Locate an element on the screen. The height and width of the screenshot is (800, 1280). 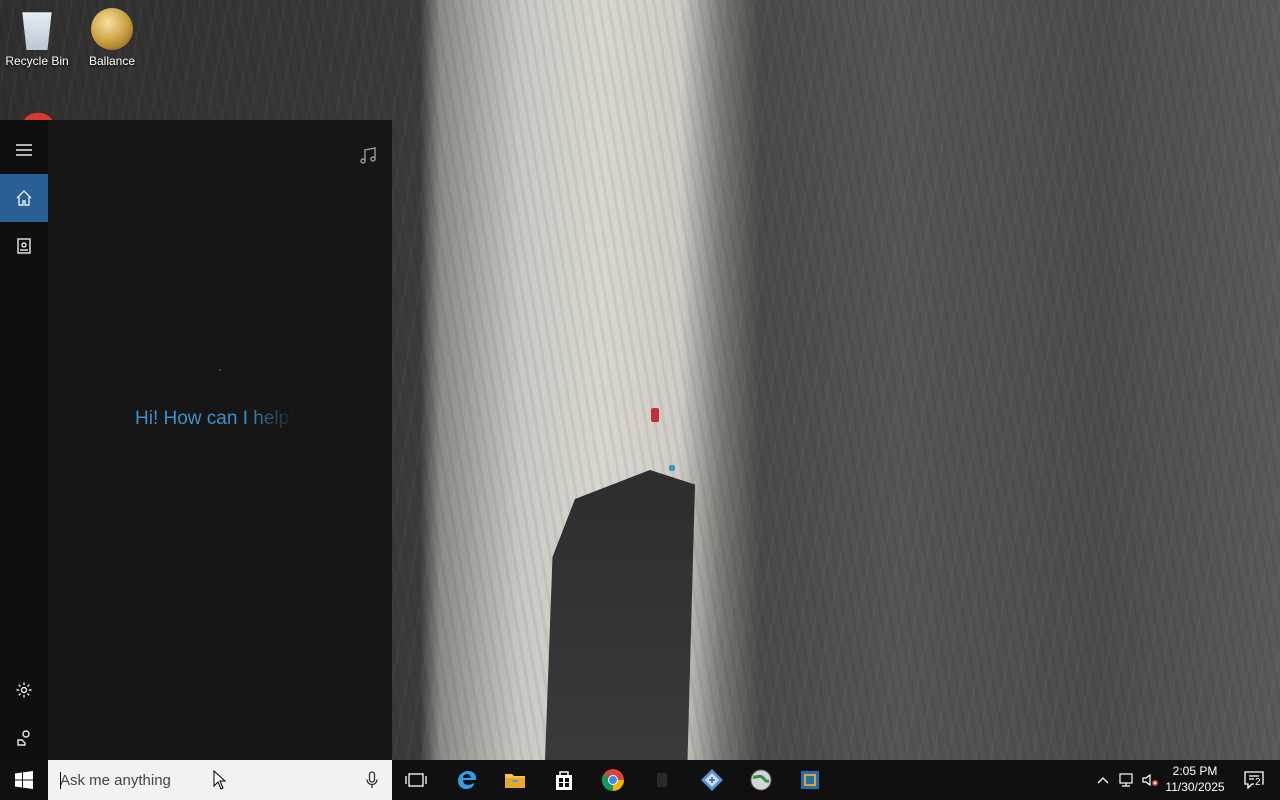
globe-app-icon is located at coordinates (761, 780).